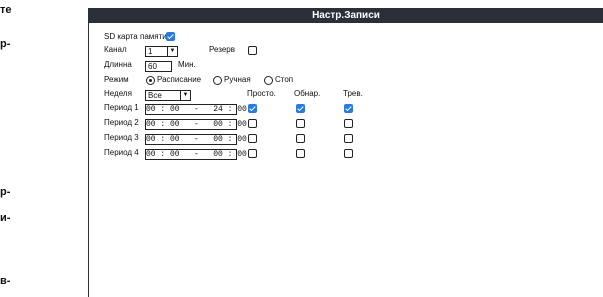  I want to click on edge-text-4: и-, so click(5, 218).